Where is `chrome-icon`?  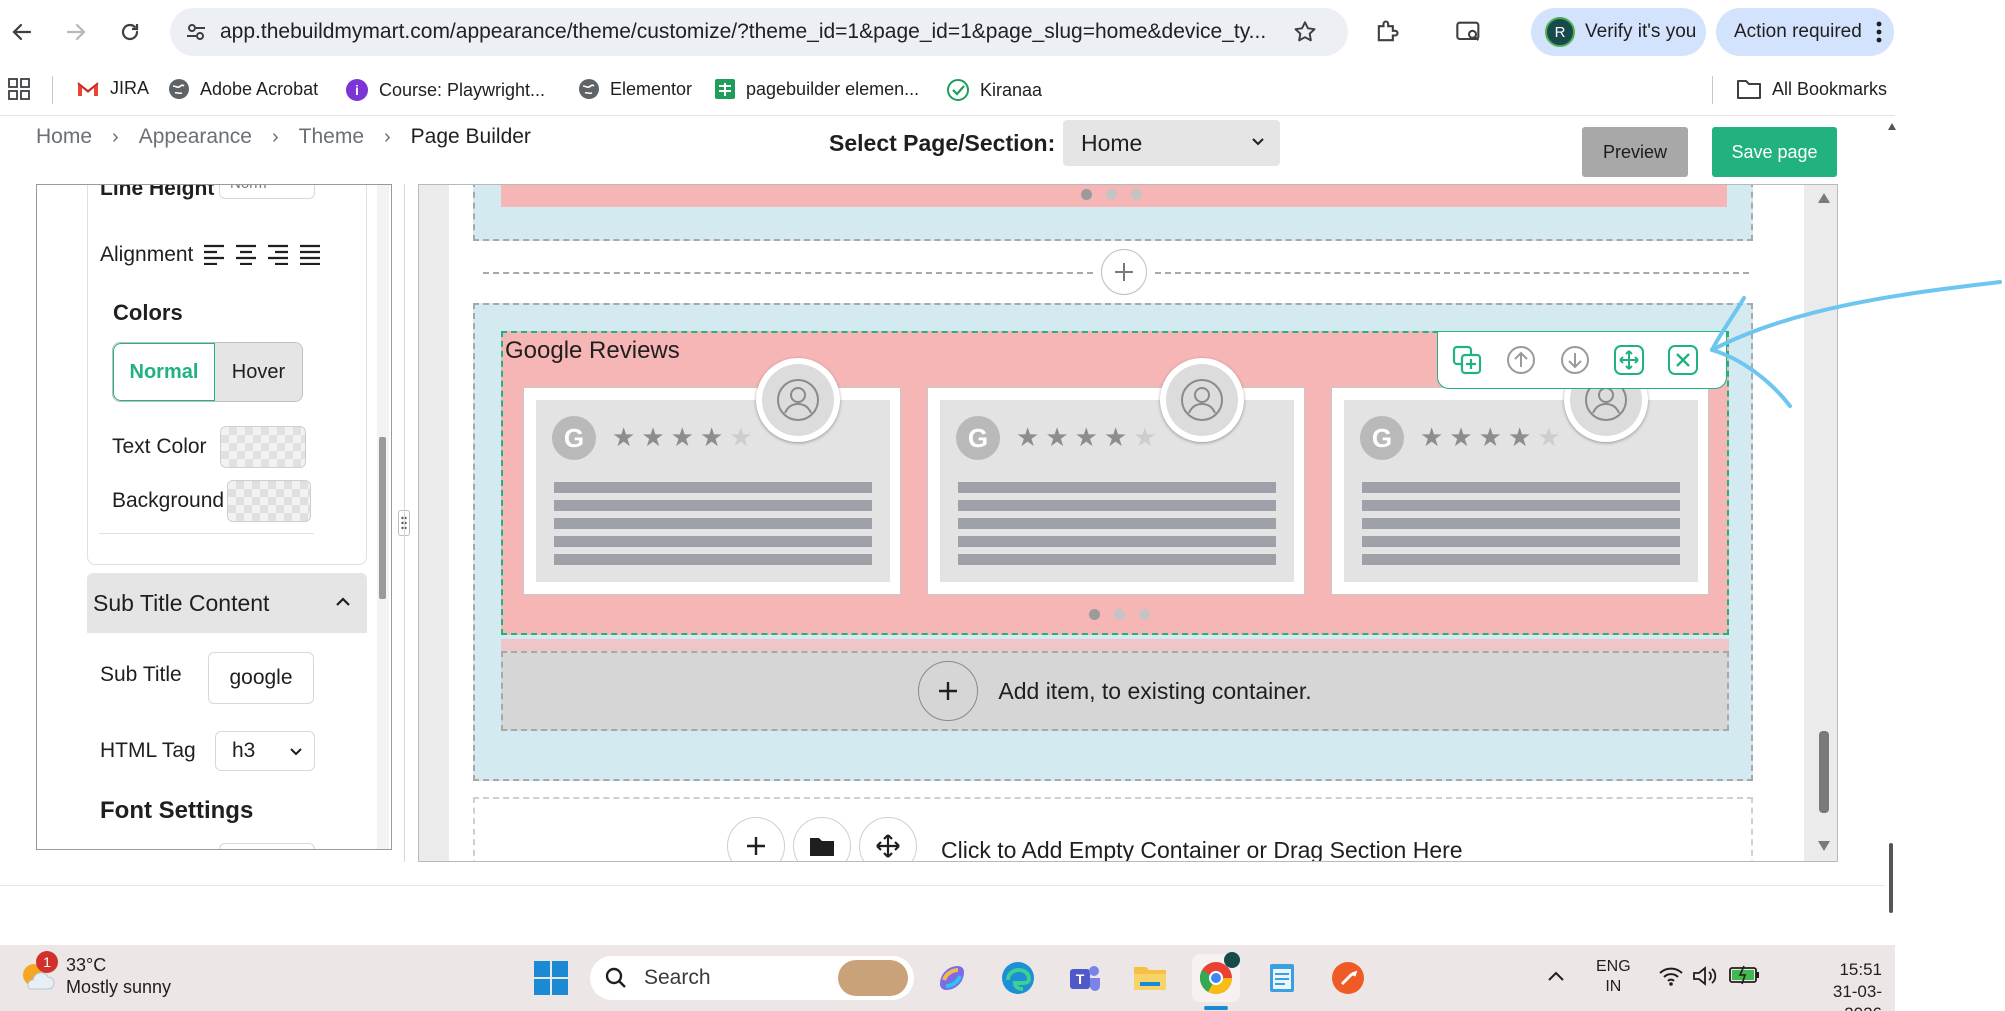 chrome-icon is located at coordinates (1216, 981).